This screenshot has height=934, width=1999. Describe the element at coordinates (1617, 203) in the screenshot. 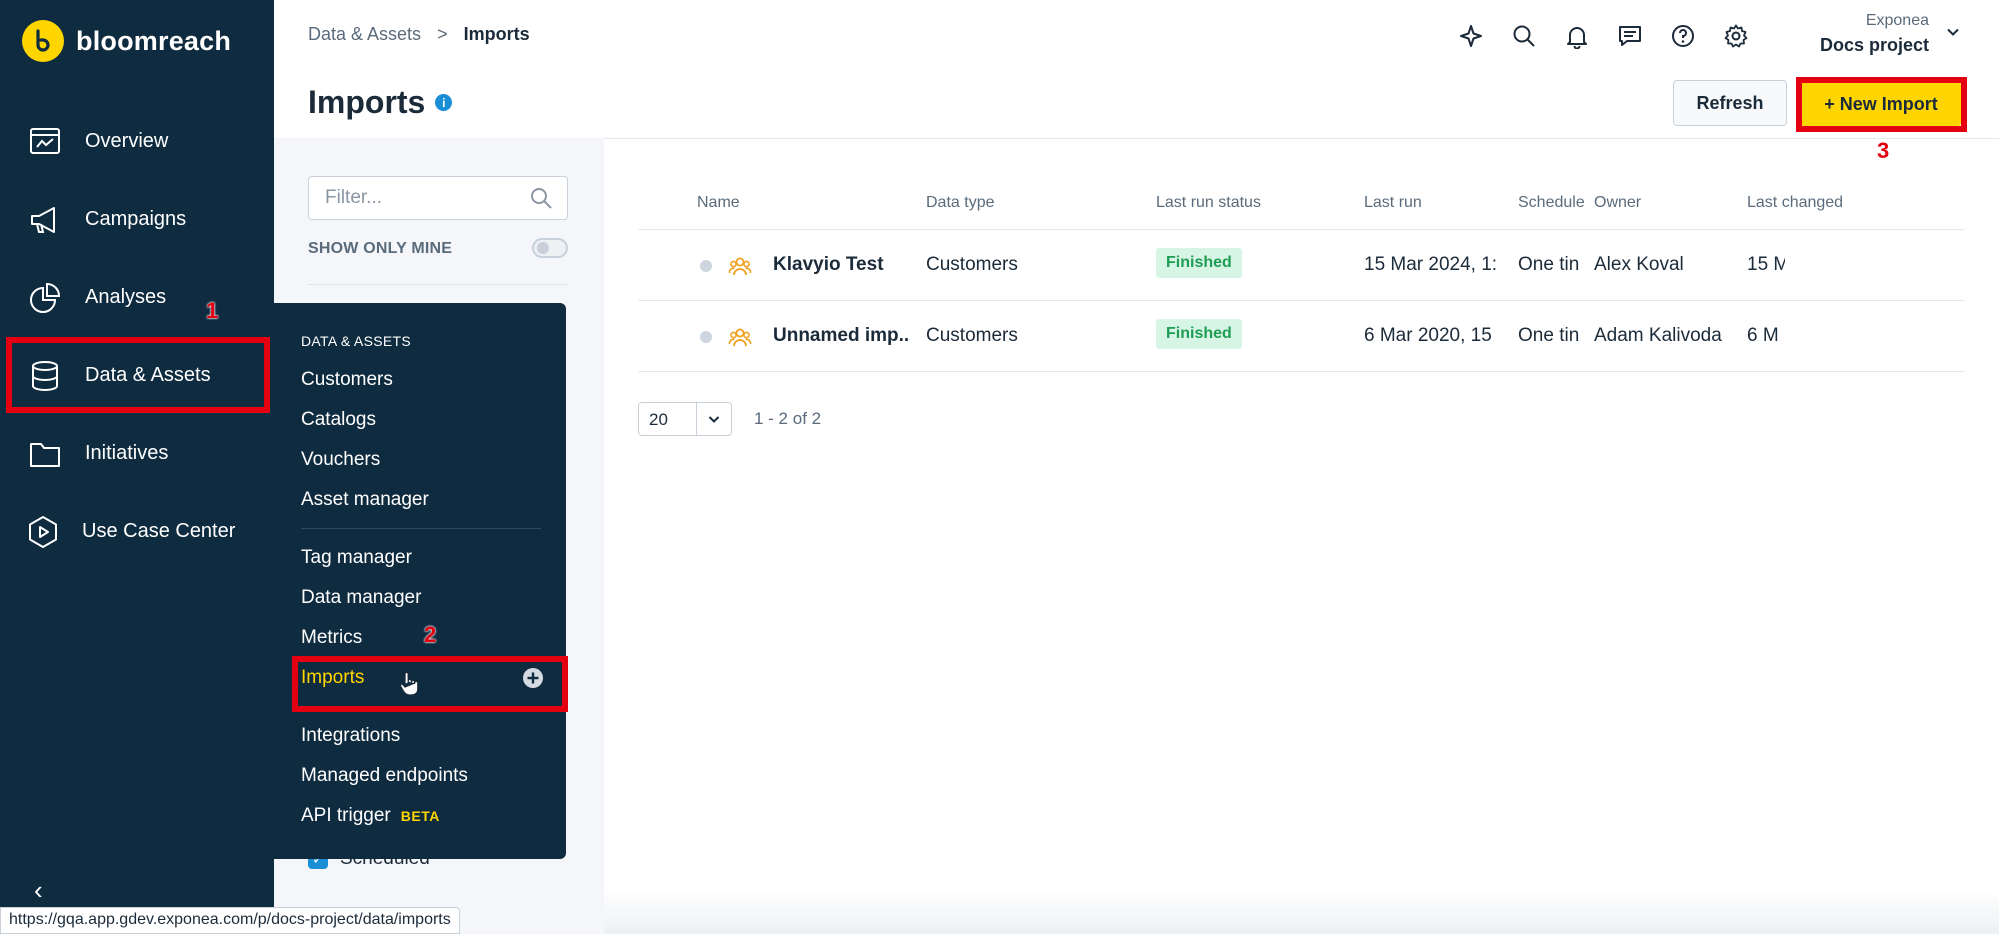

I see `column-header-owner: Owner` at that location.